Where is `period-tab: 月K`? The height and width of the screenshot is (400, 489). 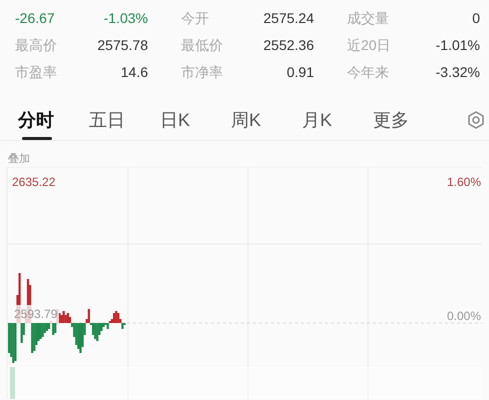 period-tab: 月K is located at coordinates (335, 120).